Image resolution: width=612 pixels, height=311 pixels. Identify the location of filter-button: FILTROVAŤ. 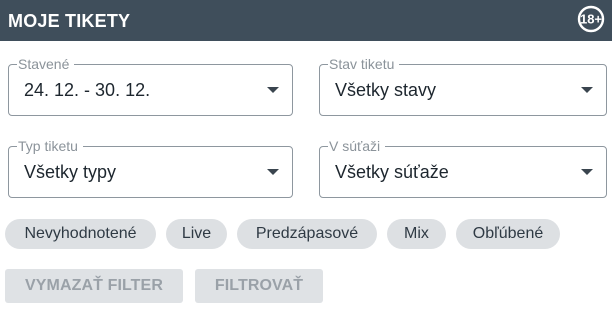
(259, 286).